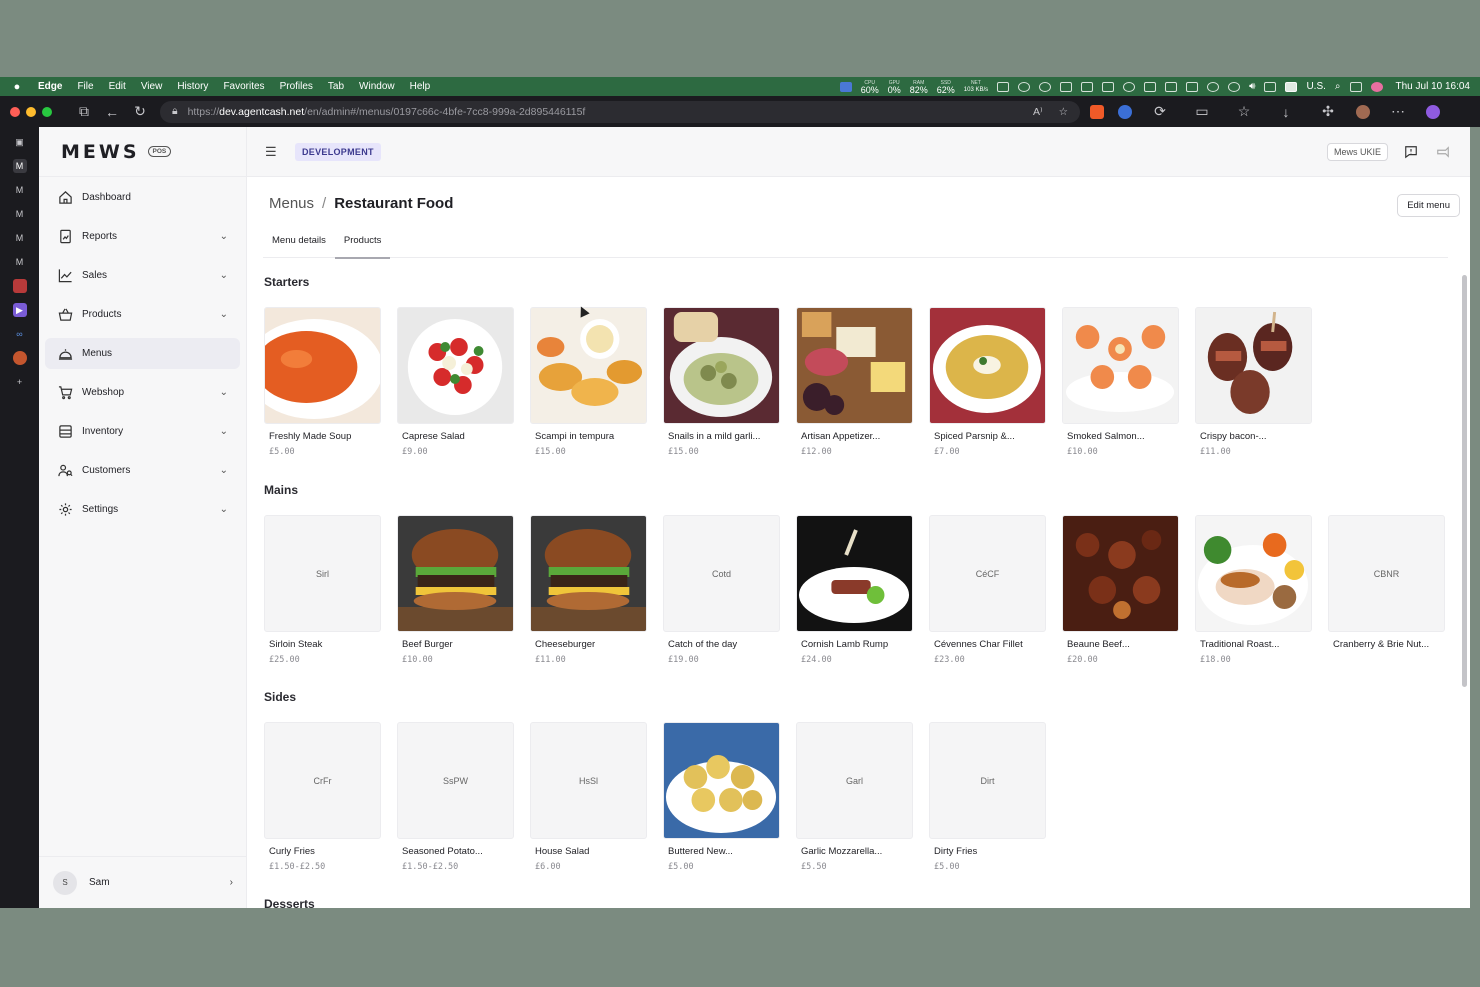 The width and height of the screenshot is (1480, 987). What do you see at coordinates (721, 590) in the screenshot?
I see `product-card: Cotd Catch of the day £19.00` at bounding box center [721, 590].